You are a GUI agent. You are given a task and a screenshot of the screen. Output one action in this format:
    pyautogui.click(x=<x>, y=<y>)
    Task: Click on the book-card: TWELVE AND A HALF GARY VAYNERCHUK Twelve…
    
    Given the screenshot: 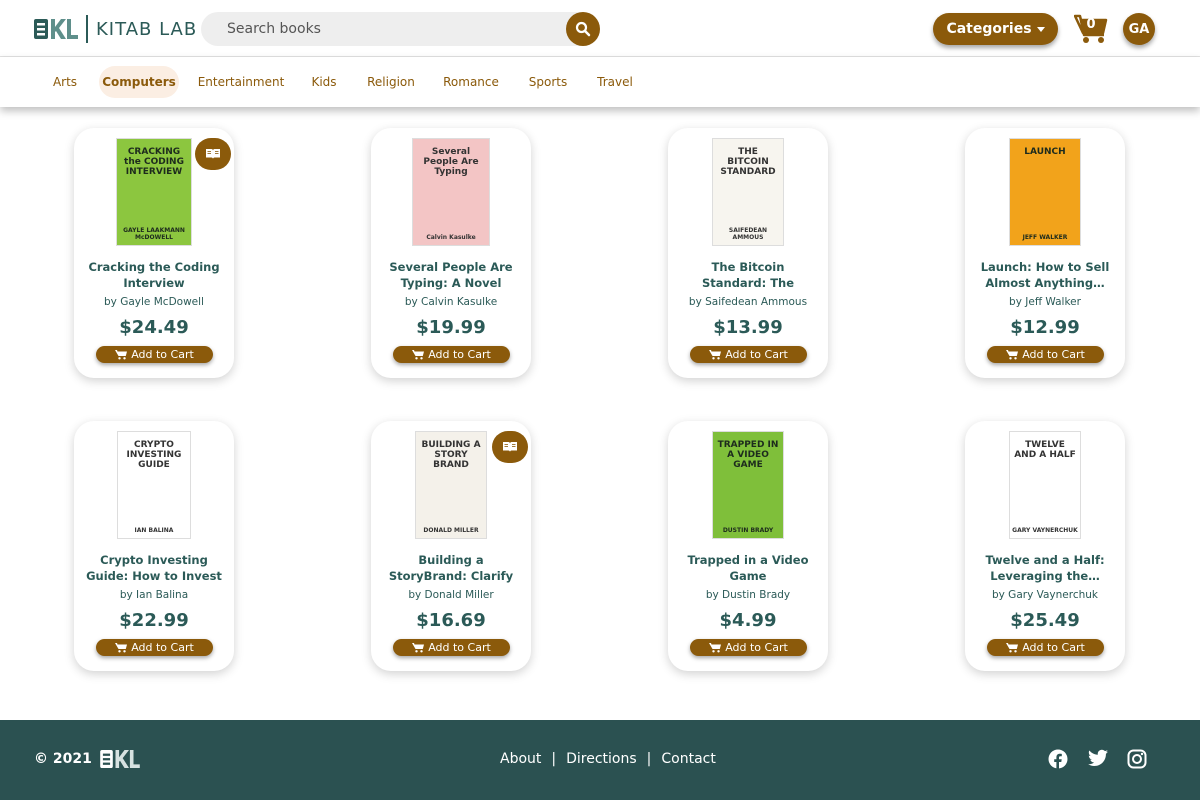 What is the action you would take?
    pyautogui.click(x=1045, y=546)
    